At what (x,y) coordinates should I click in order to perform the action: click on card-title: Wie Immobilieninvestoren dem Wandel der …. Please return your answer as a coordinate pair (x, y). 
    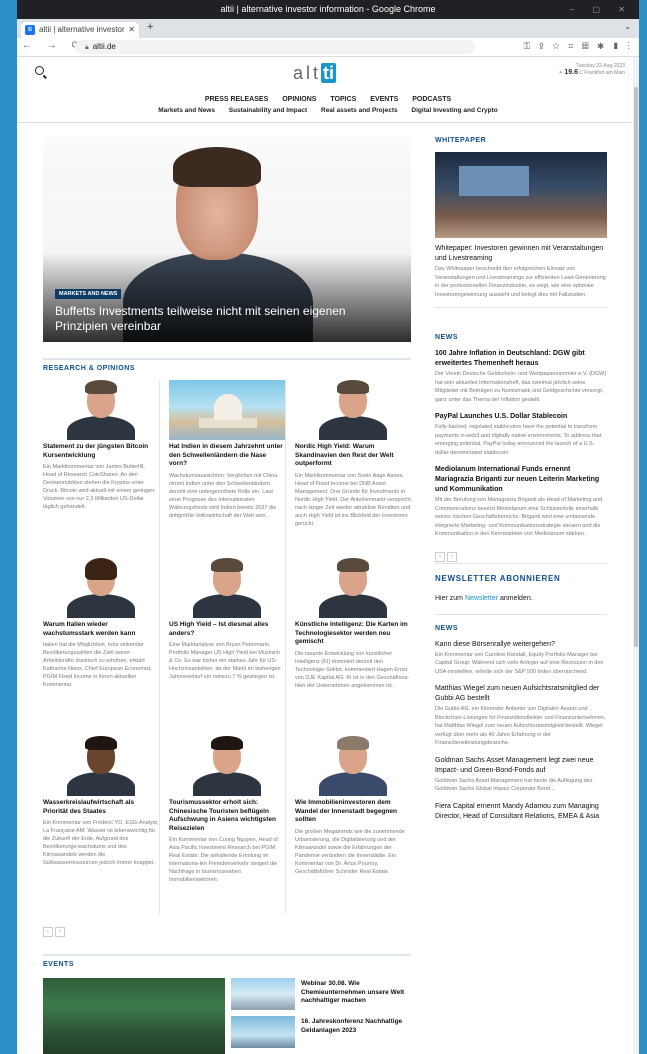
    Looking at the image, I should click on (353, 812).